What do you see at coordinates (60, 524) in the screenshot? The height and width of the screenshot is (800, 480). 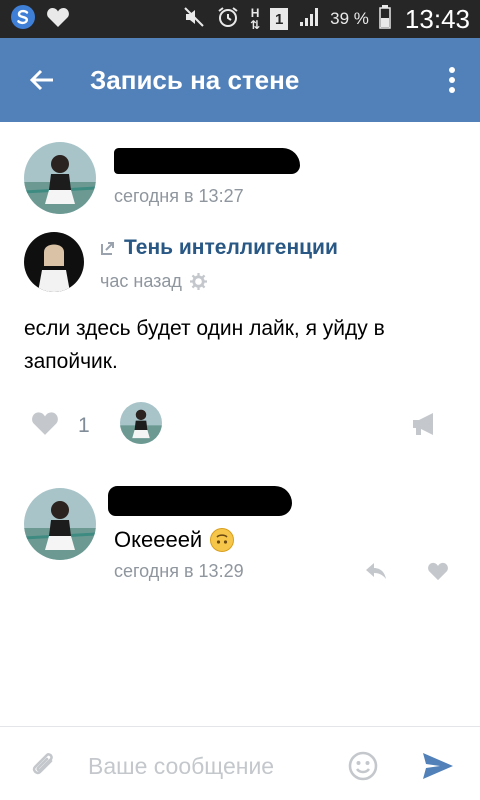 I see `comment-author-avatar` at bounding box center [60, 524].